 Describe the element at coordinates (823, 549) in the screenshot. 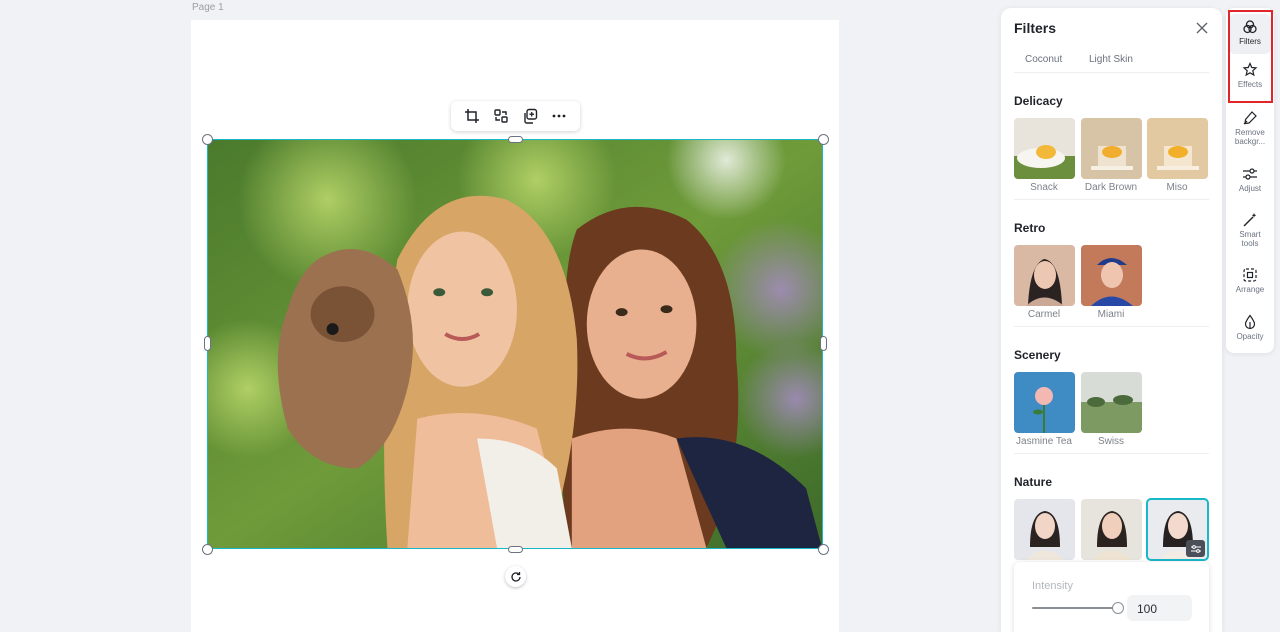

I see `resize-handle-bottom-right` at that location.